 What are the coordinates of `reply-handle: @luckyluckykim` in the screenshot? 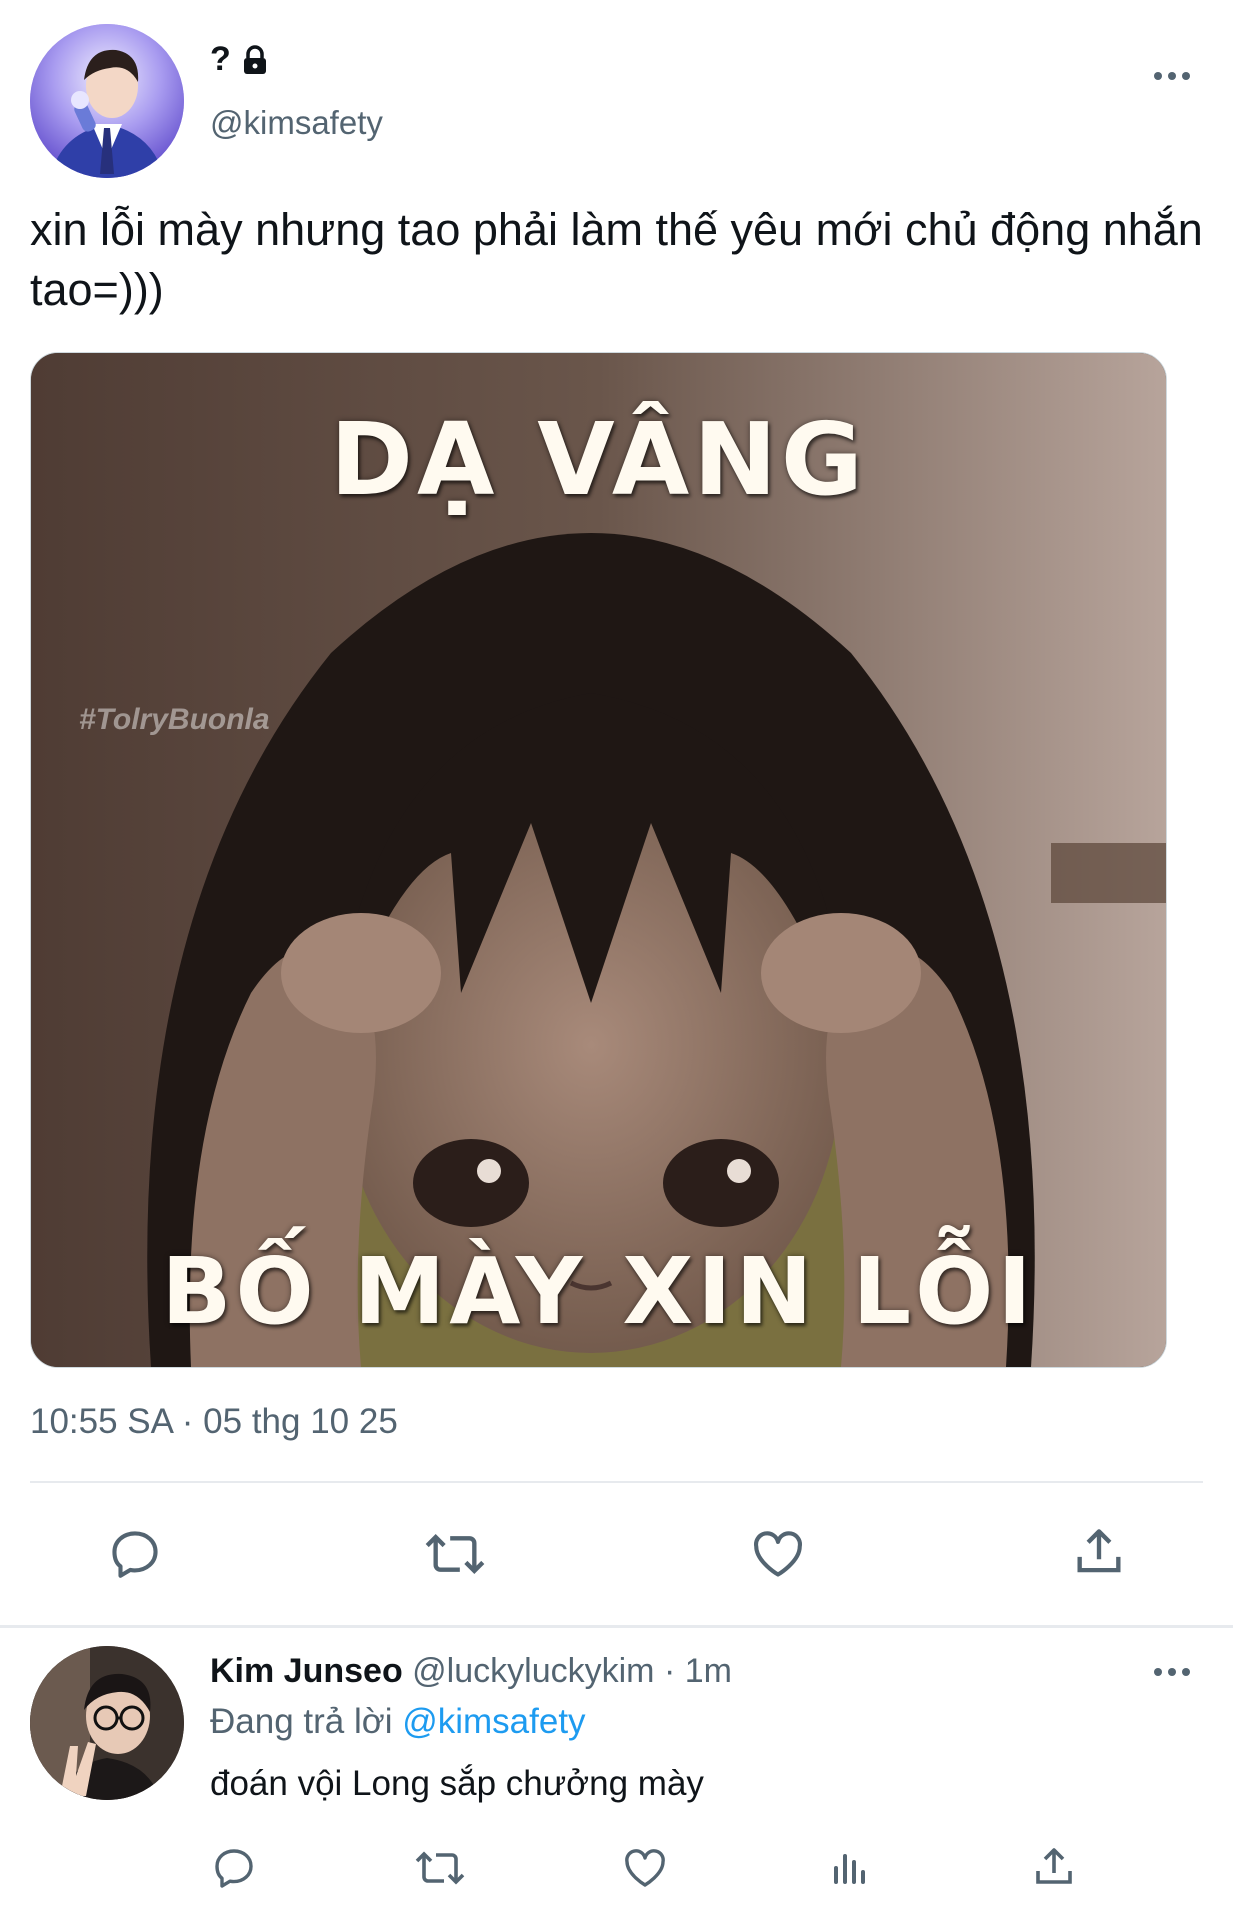 It's located at (533, 1671).